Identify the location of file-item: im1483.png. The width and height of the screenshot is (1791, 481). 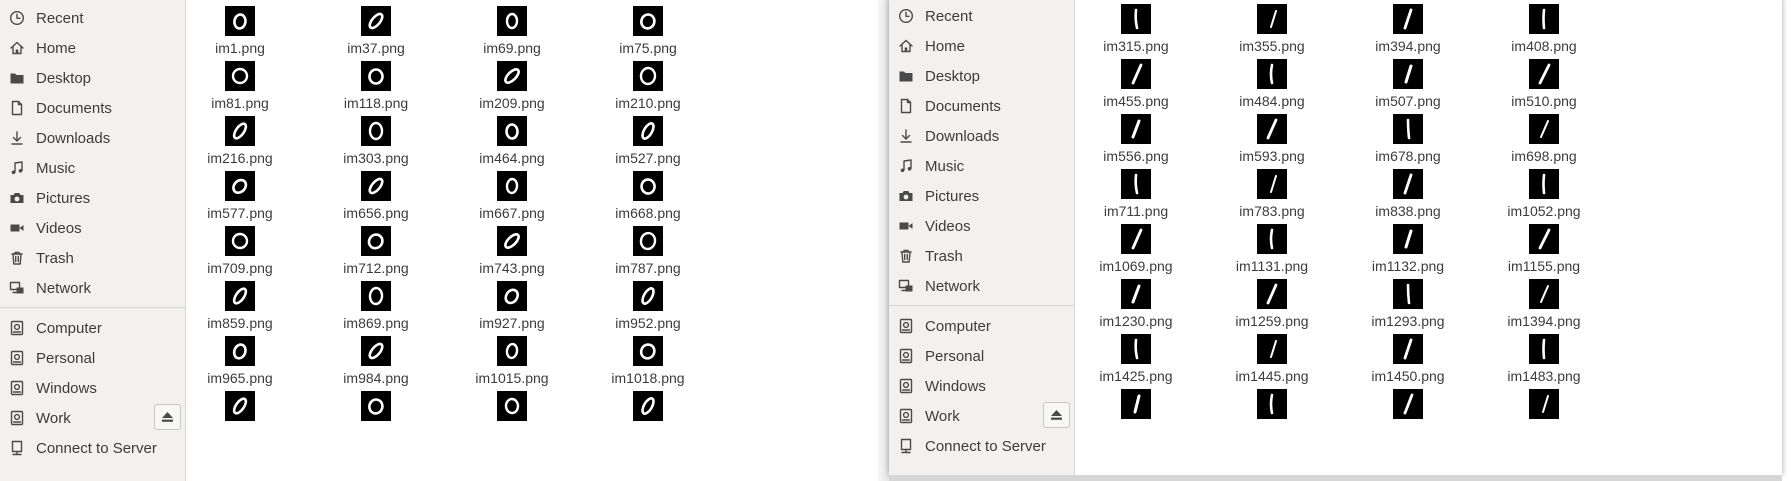
(1544, 359).